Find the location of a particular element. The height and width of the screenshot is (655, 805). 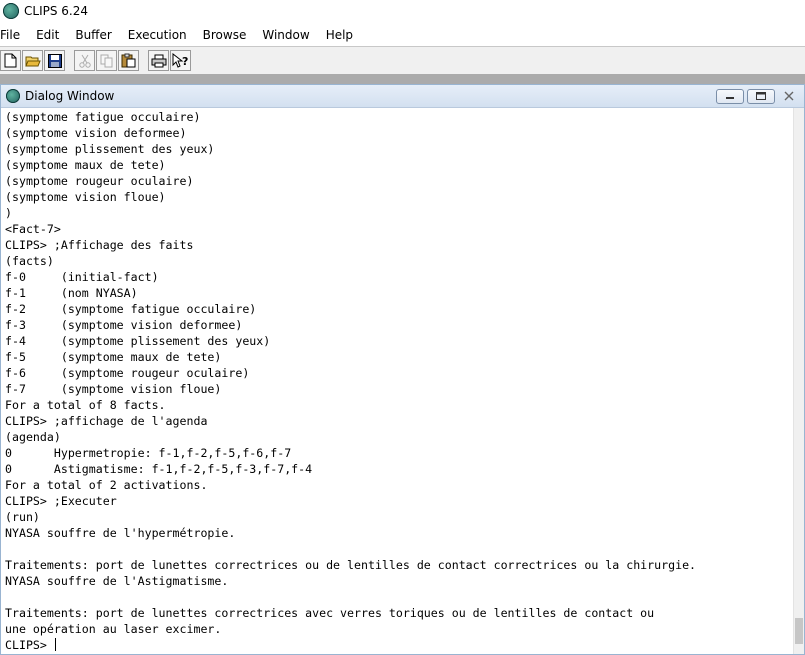

cut-button is located at coordinates (84, 60).